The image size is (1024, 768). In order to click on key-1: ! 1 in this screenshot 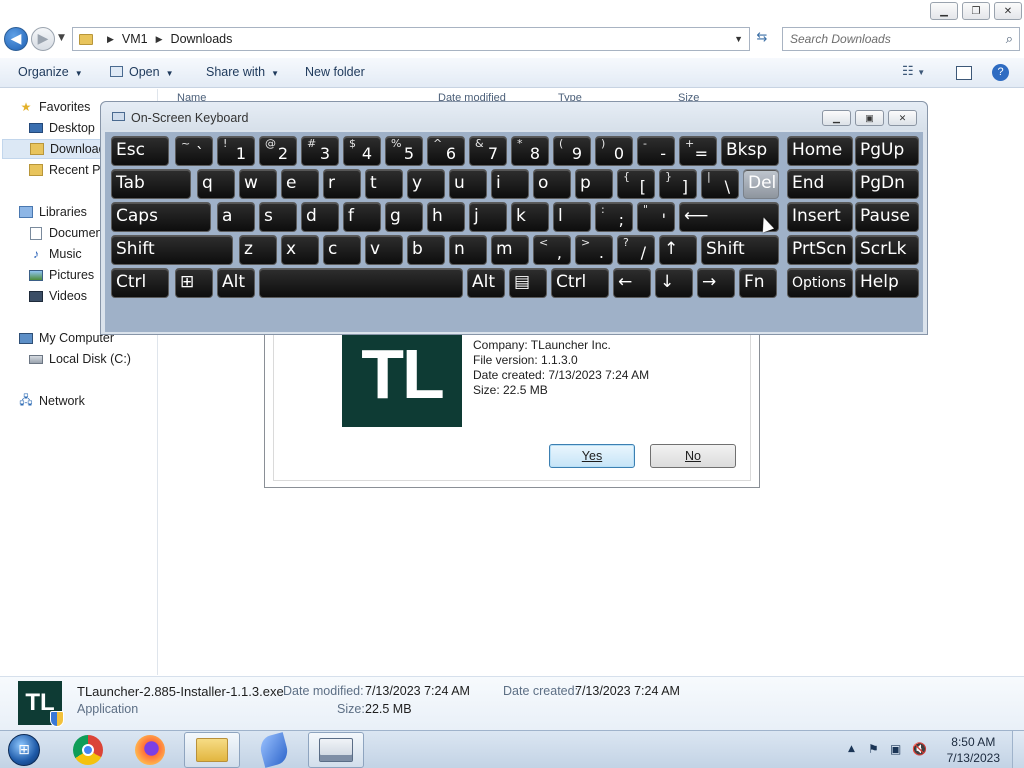, I will do `click(236, 151)`.